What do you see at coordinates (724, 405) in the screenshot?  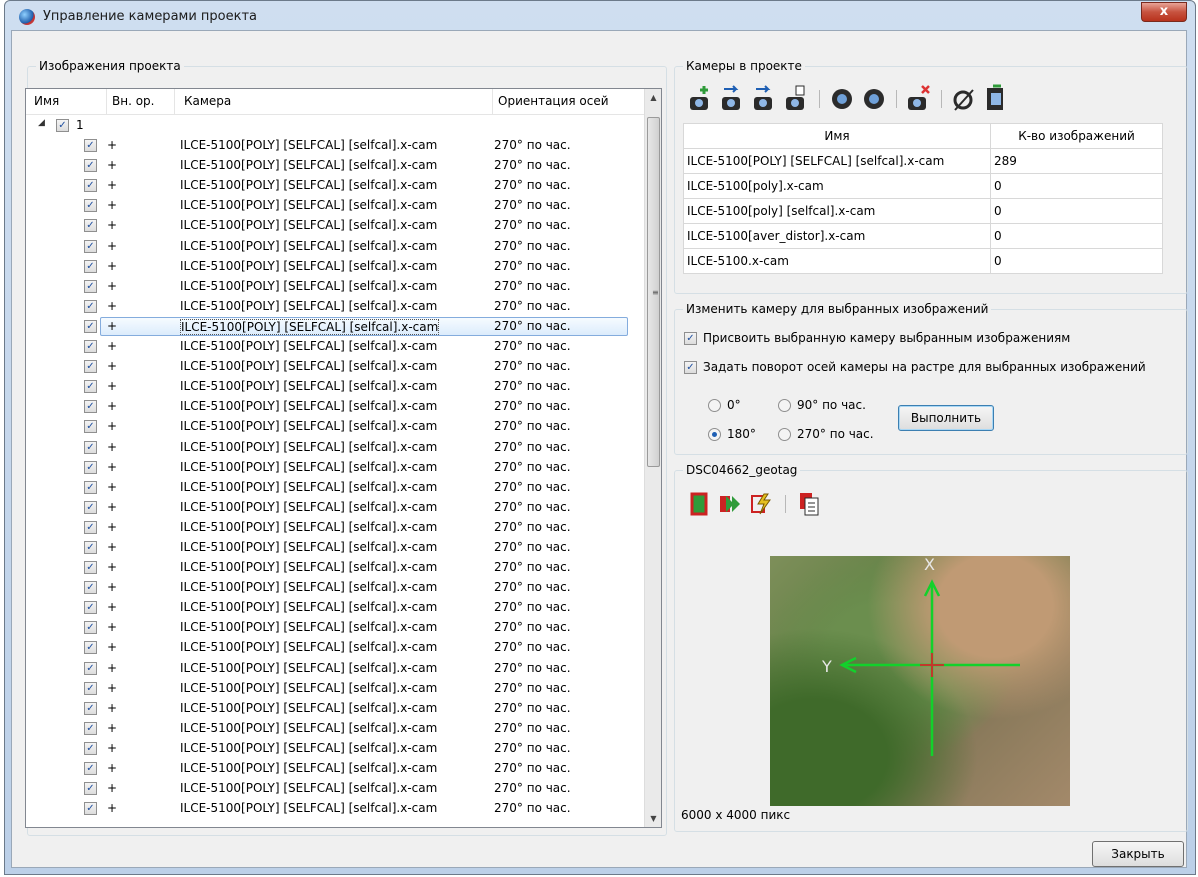 I see `rotation-0-option: 0°` at bounding box center [724, 405].